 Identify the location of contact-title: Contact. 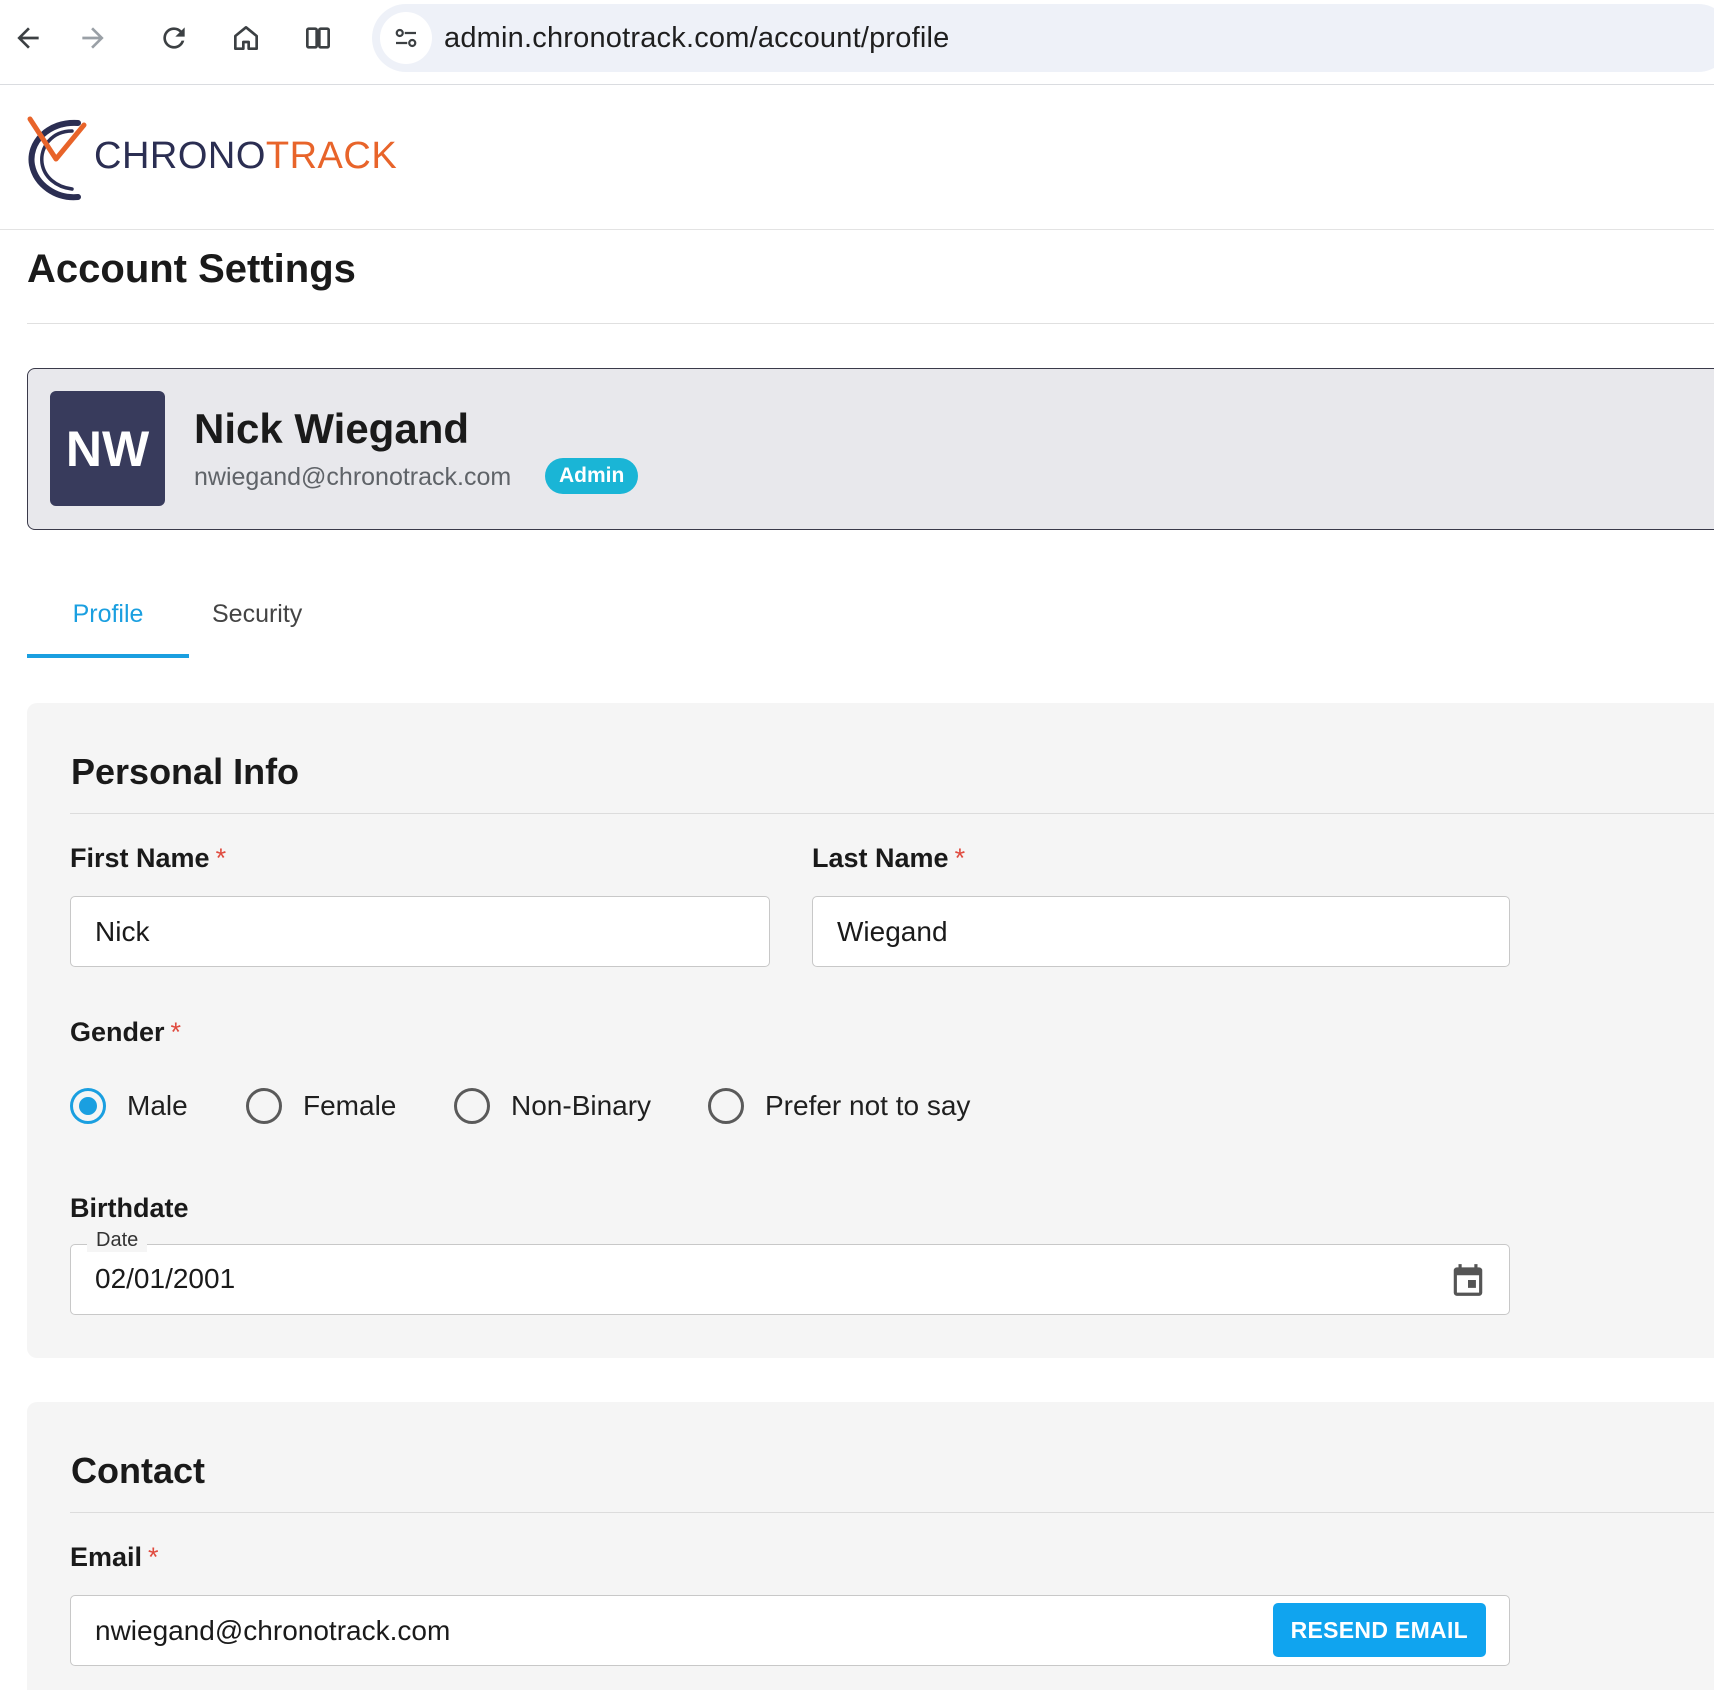
(138, 1470).